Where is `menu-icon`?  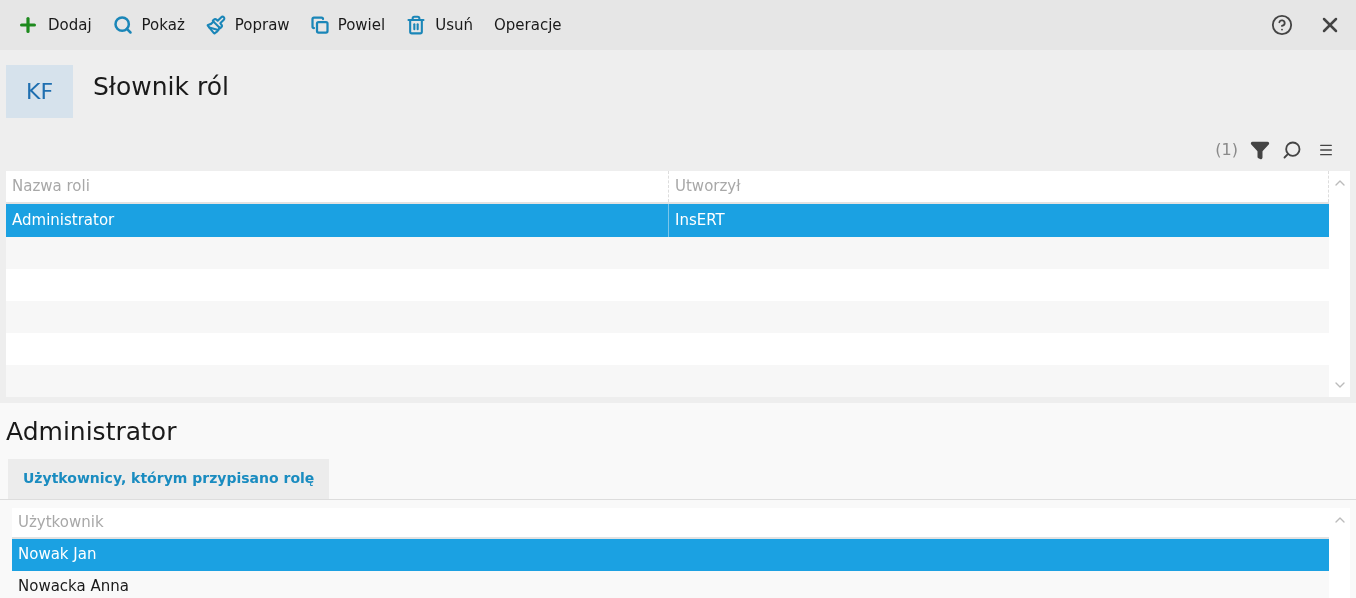
menu-icon is located at coordinates (1326, 150).